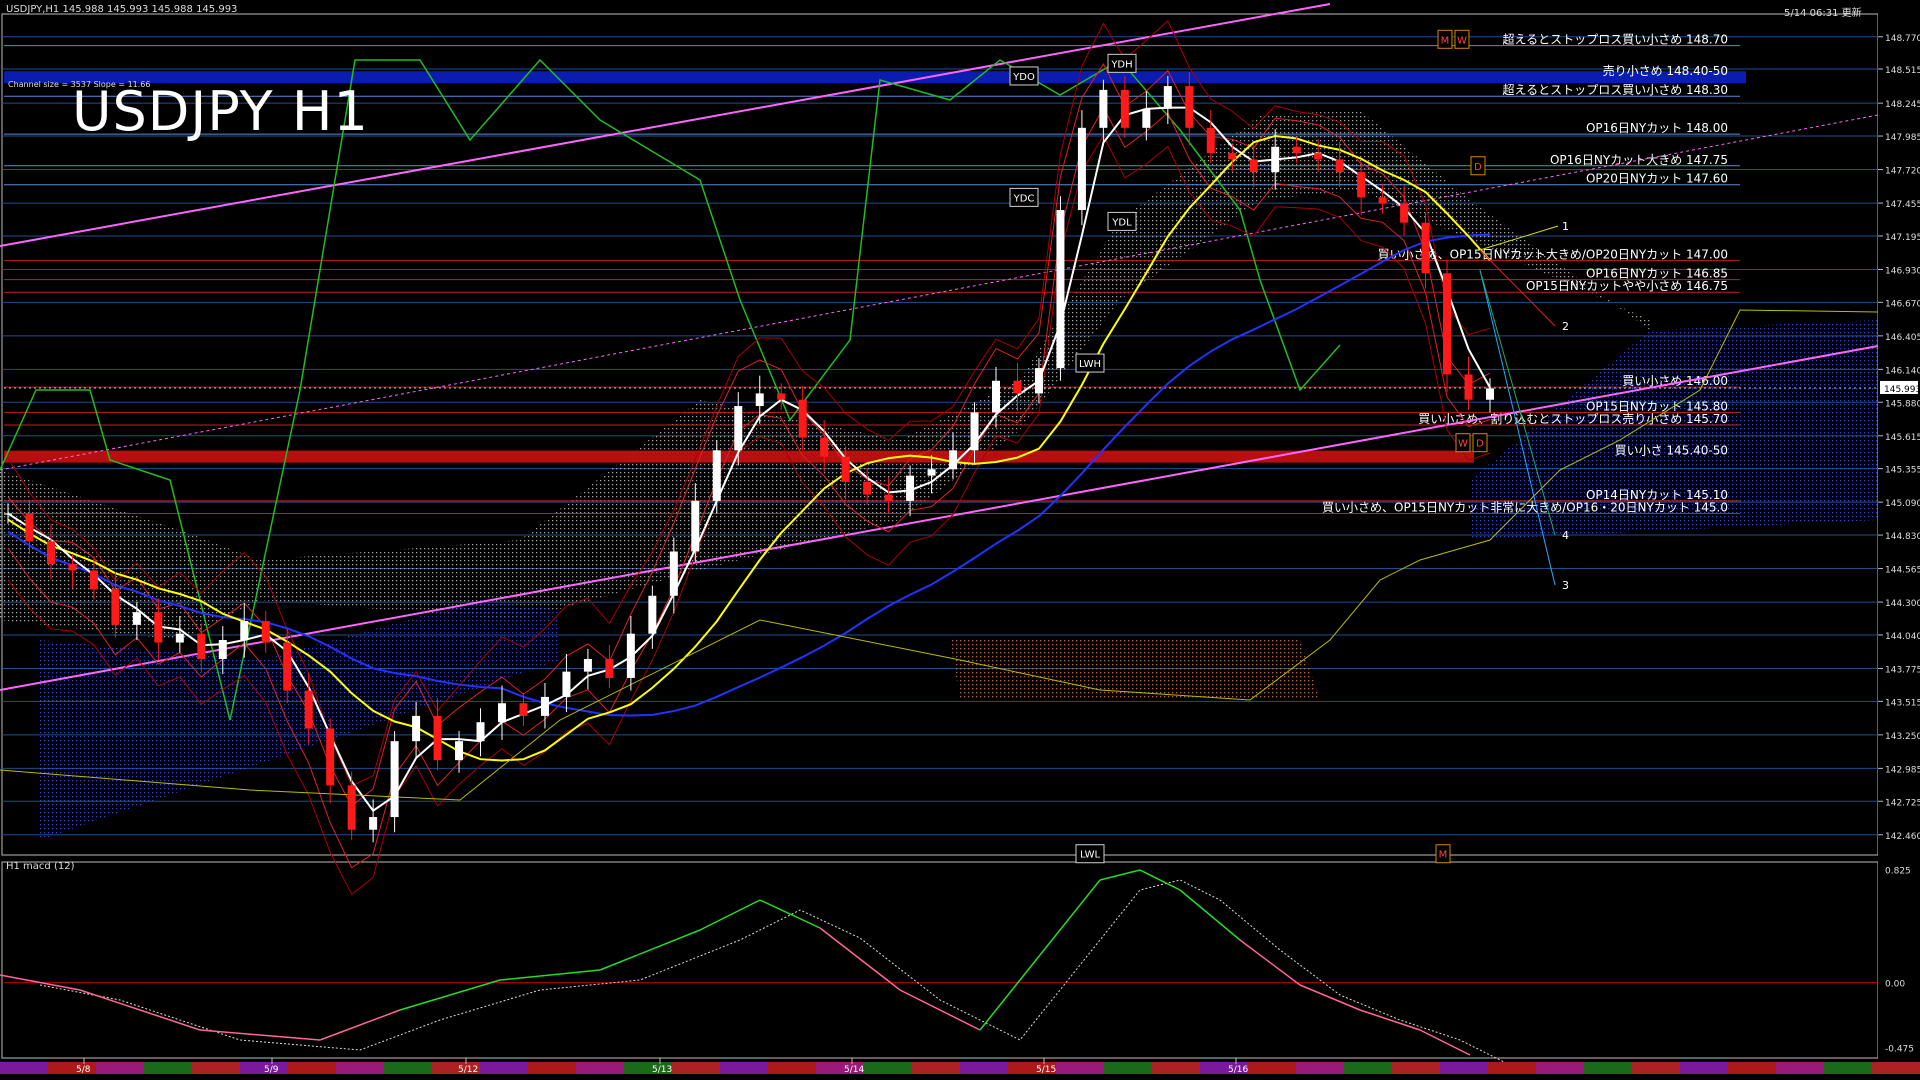 This screenshot has height=1080, width=1920. I want to click on marker-text: W, so click(1463, 444).